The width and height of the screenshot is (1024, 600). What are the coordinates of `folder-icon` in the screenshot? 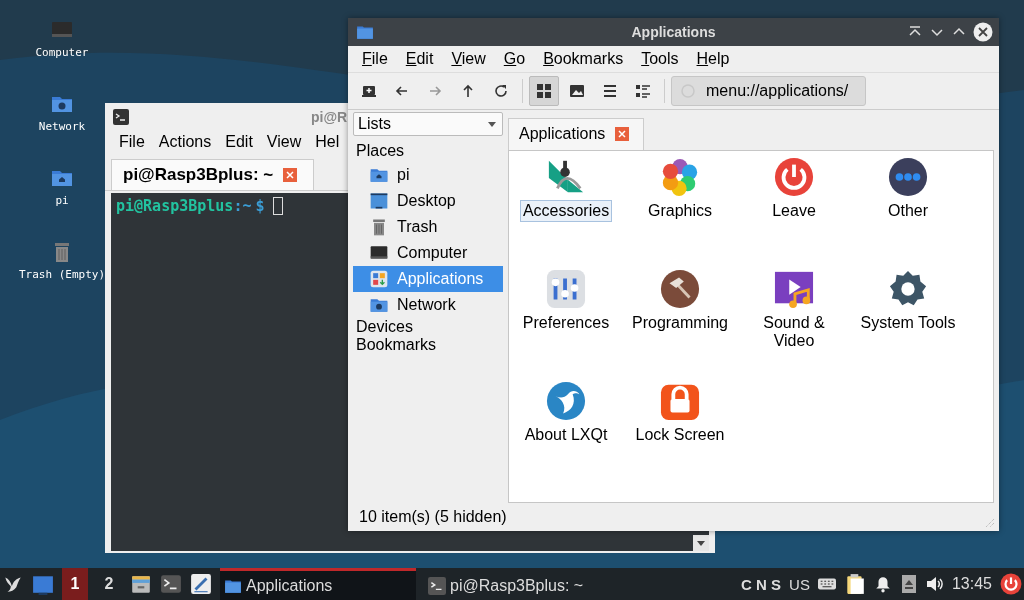 It's located at (365, 32).